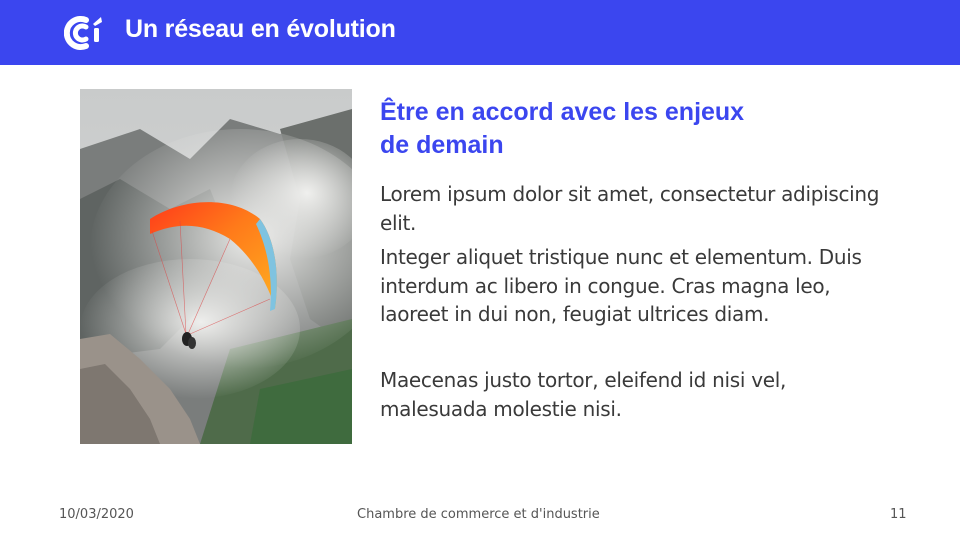  What do you see at coordinates (898, 514) in the screenshot?
I see `footer-page-number: 11` at bounding box center [898, 514].